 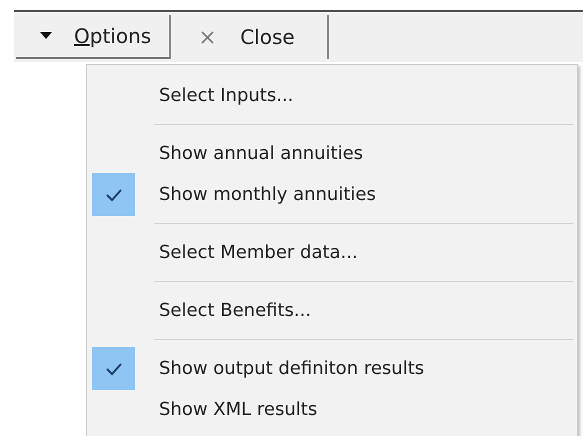 I want to click on menu-item: Show XML results, so click(x=238, y=409).